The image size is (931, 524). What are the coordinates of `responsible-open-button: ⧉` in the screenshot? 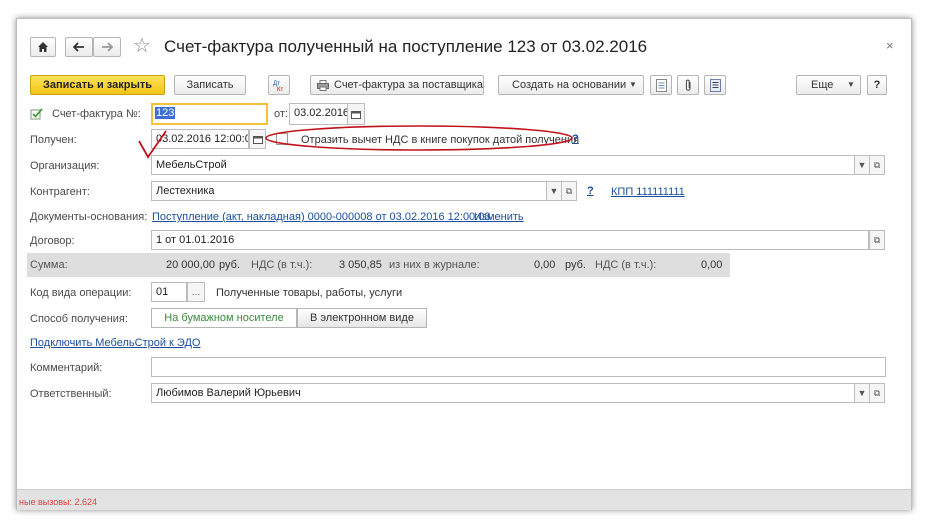 It's located at (877, 393).